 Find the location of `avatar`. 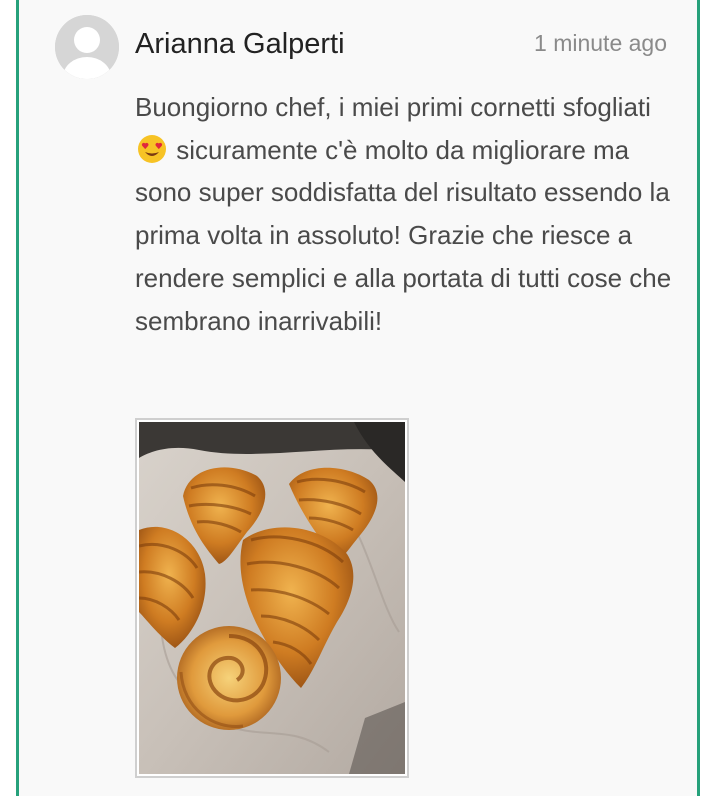

avatar is located at coordinates (87, 47).